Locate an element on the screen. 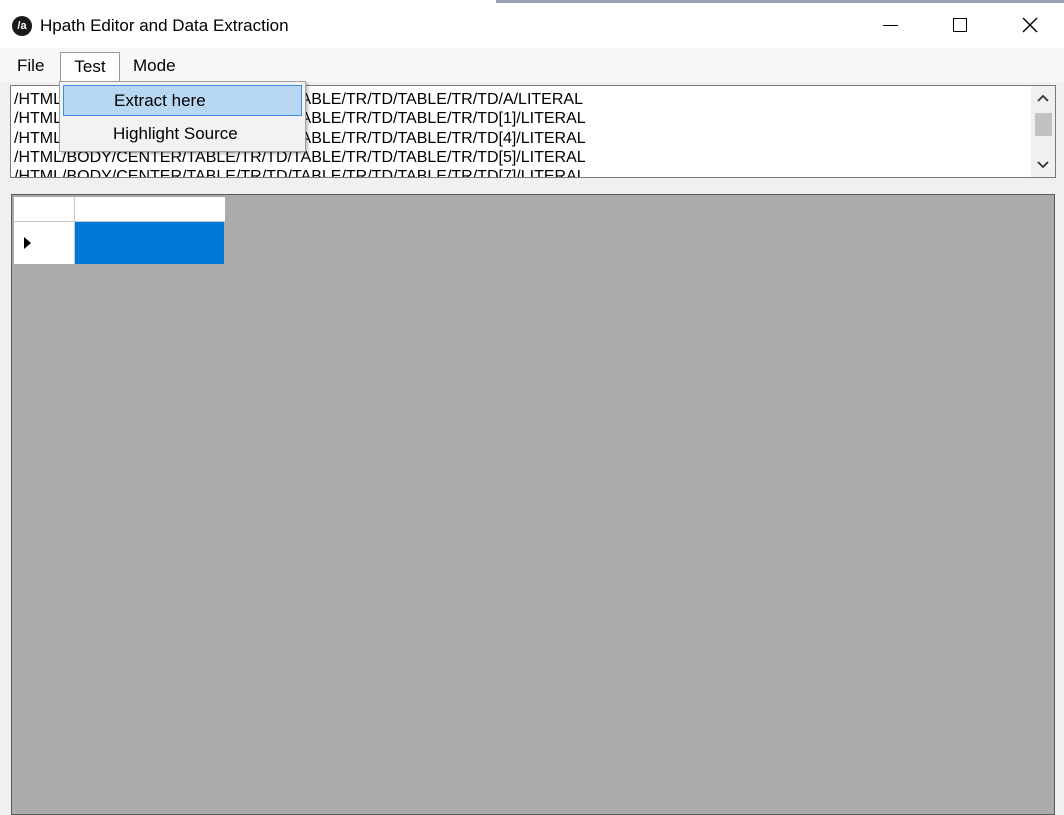 The height and width of the screenshot is (815, 1064). chevron-up-icon is located at coordinates (1043, 98).